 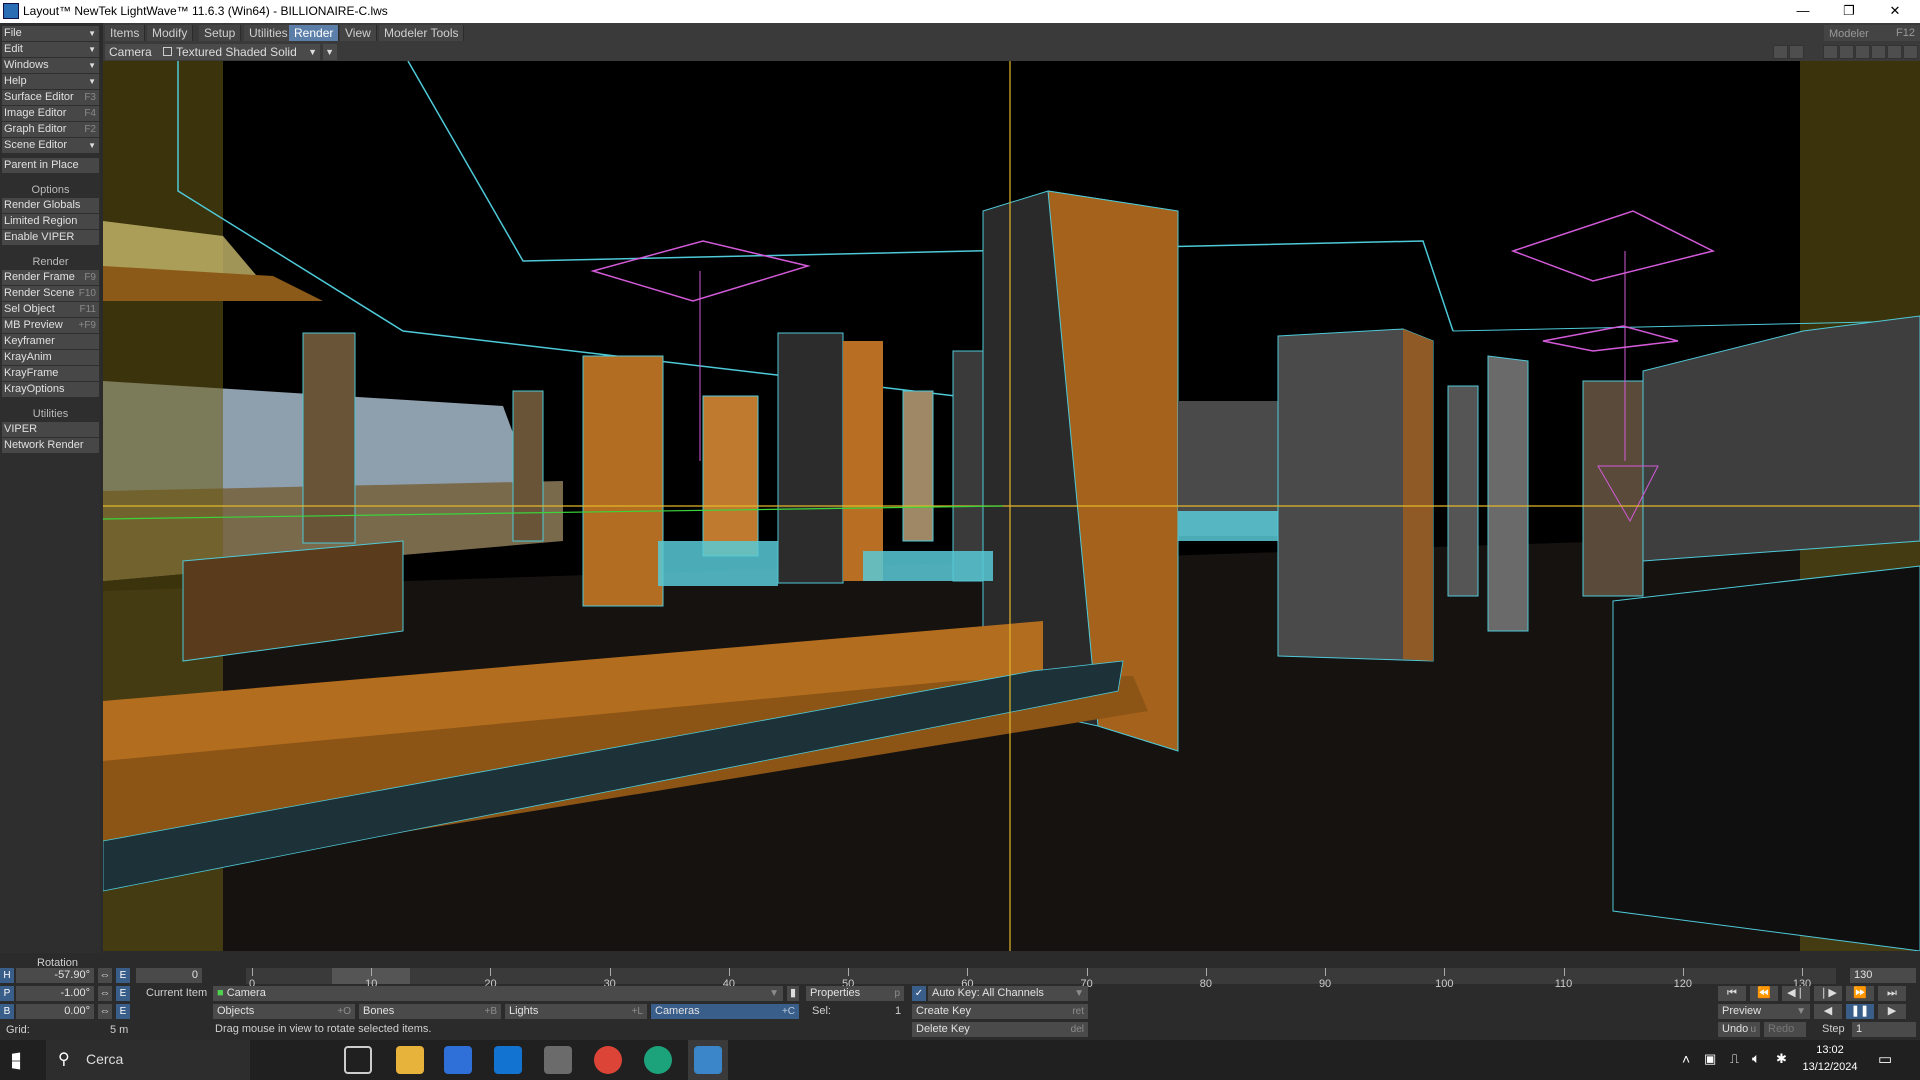 I want to click on tab-utilities: Utilities, so click(x=269, y=33).